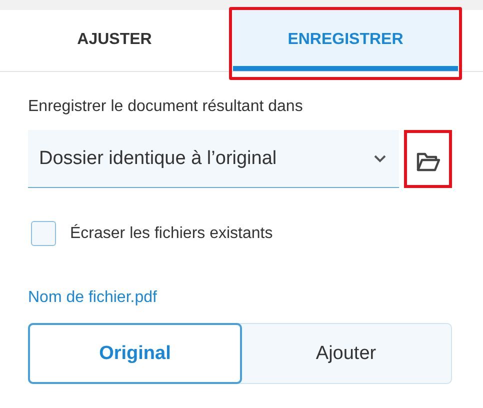  I want to click on segment-button: Original, so click(135, 353).